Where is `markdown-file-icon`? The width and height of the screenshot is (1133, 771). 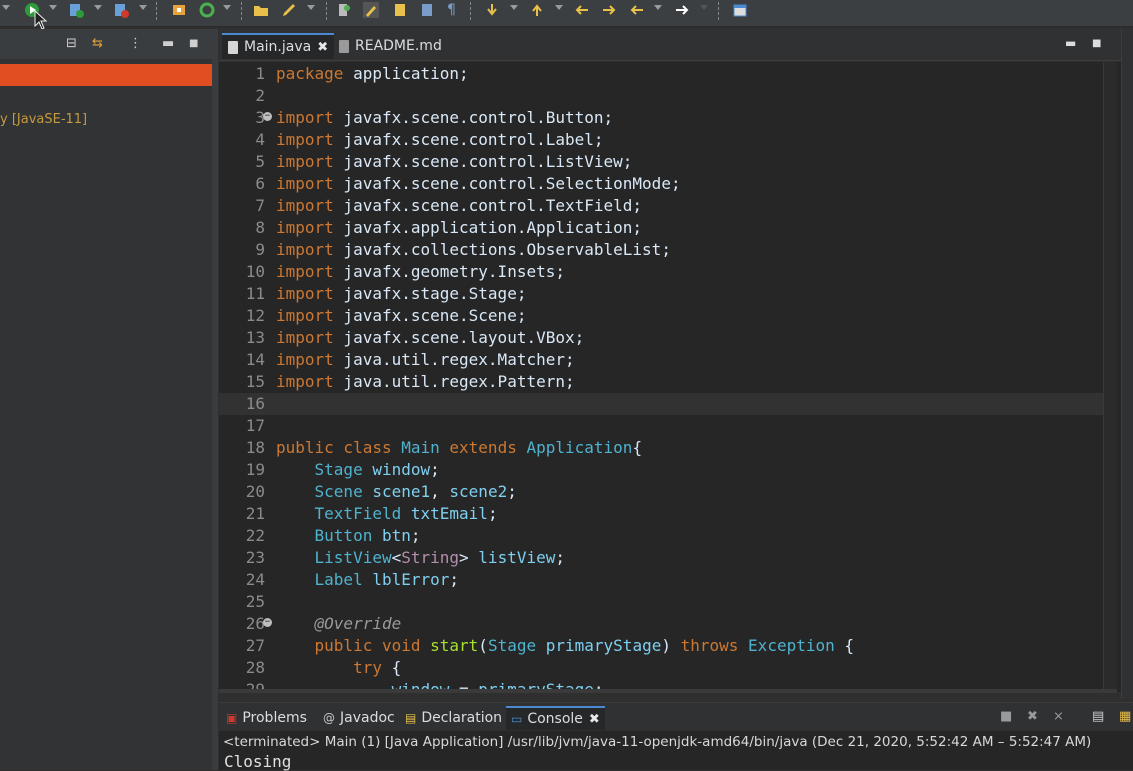
markdown-file-icon is located at coordinates (344, 46).